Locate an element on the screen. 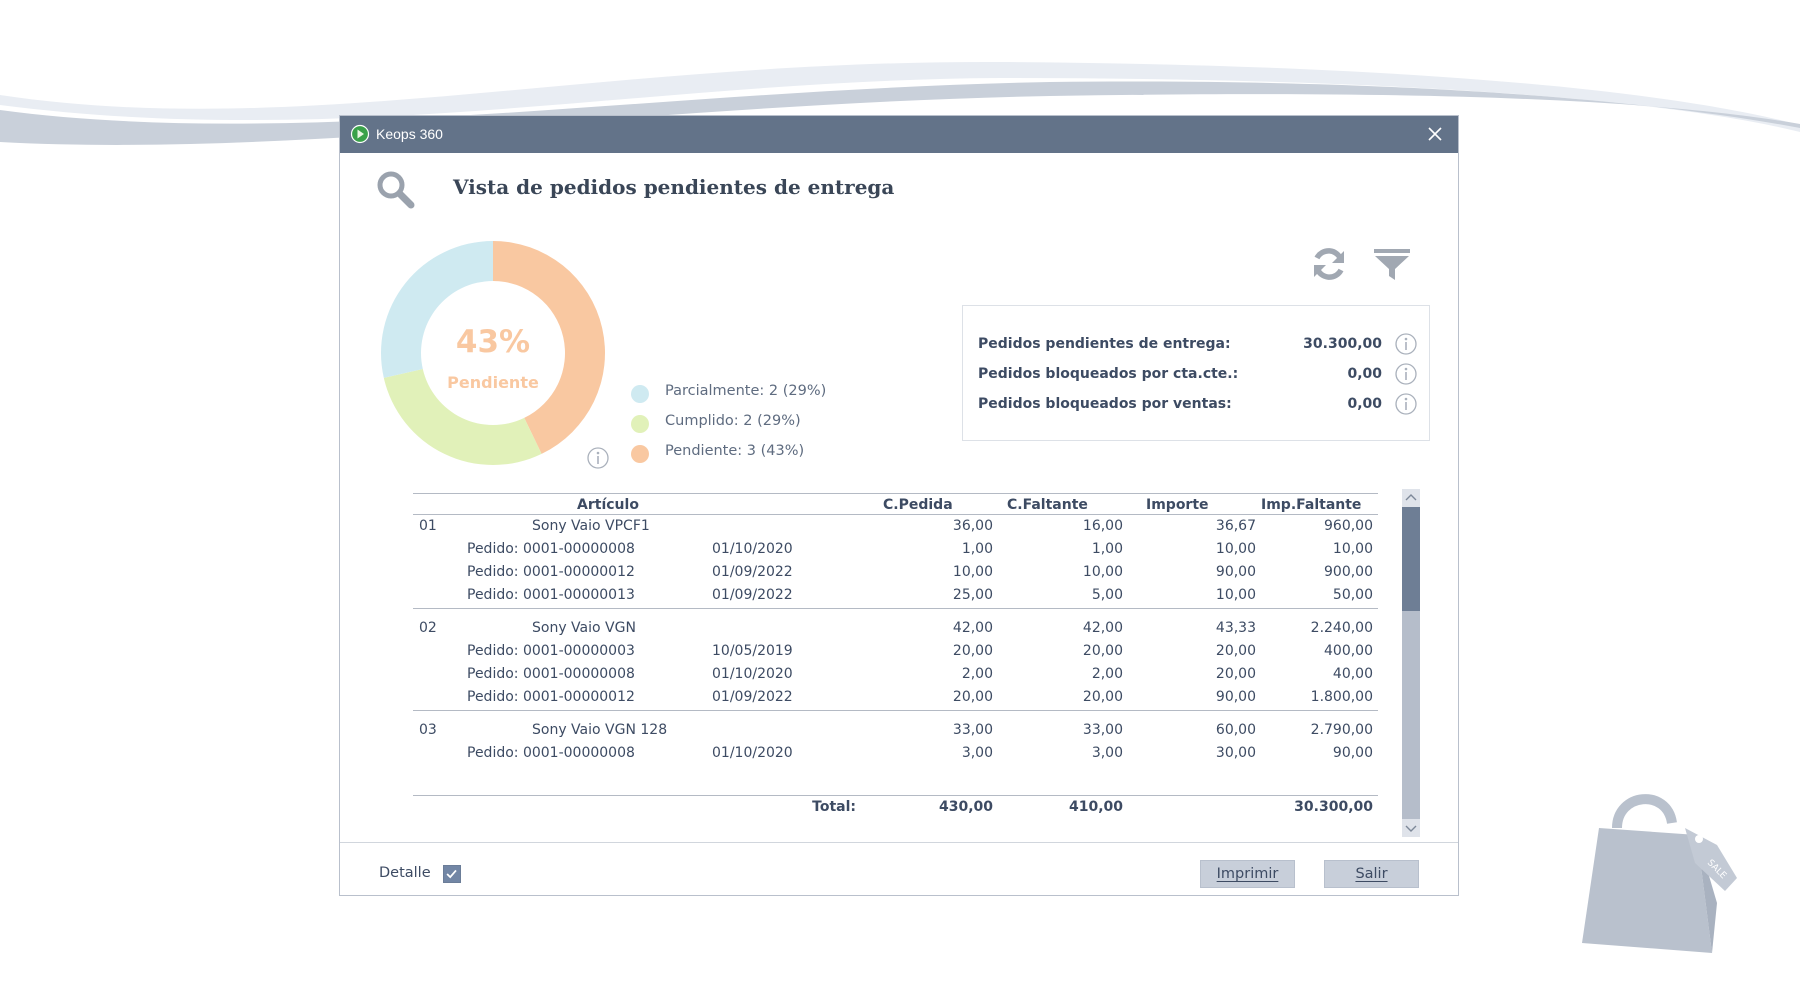 Image resolution: width=1800 pixels, height=1000 pixels. order-date: 10/05/2019 is located at coordinates (752, 651).